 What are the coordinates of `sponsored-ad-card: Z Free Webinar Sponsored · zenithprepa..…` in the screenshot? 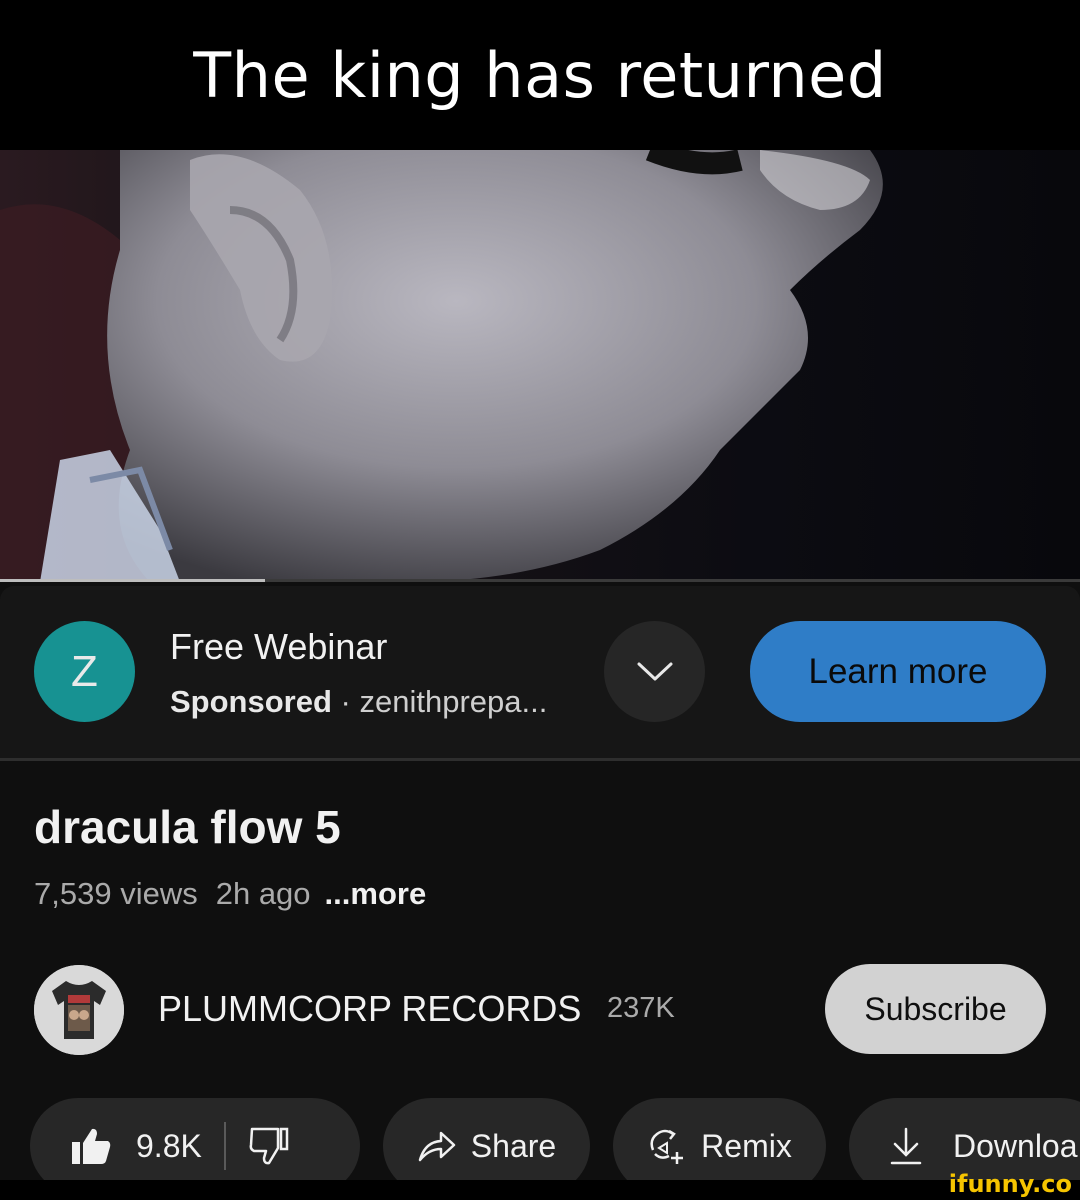 It's located at (540, 672).